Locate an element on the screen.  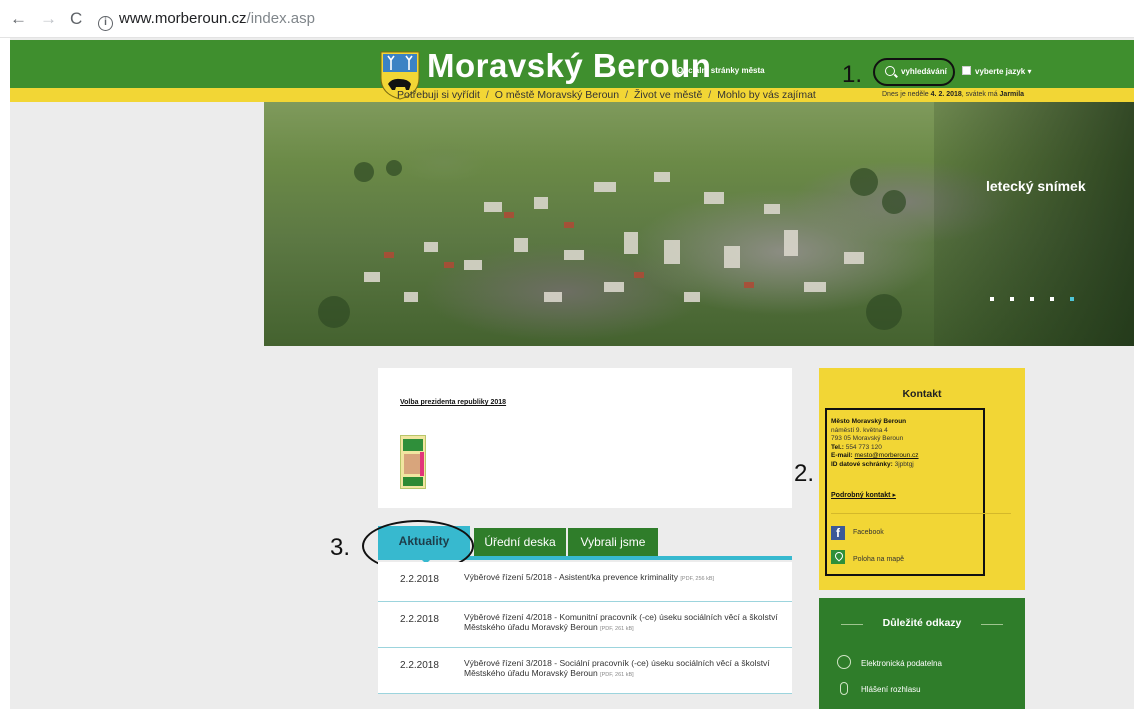
facebook-icon: f is located at coordinates (838, 533).